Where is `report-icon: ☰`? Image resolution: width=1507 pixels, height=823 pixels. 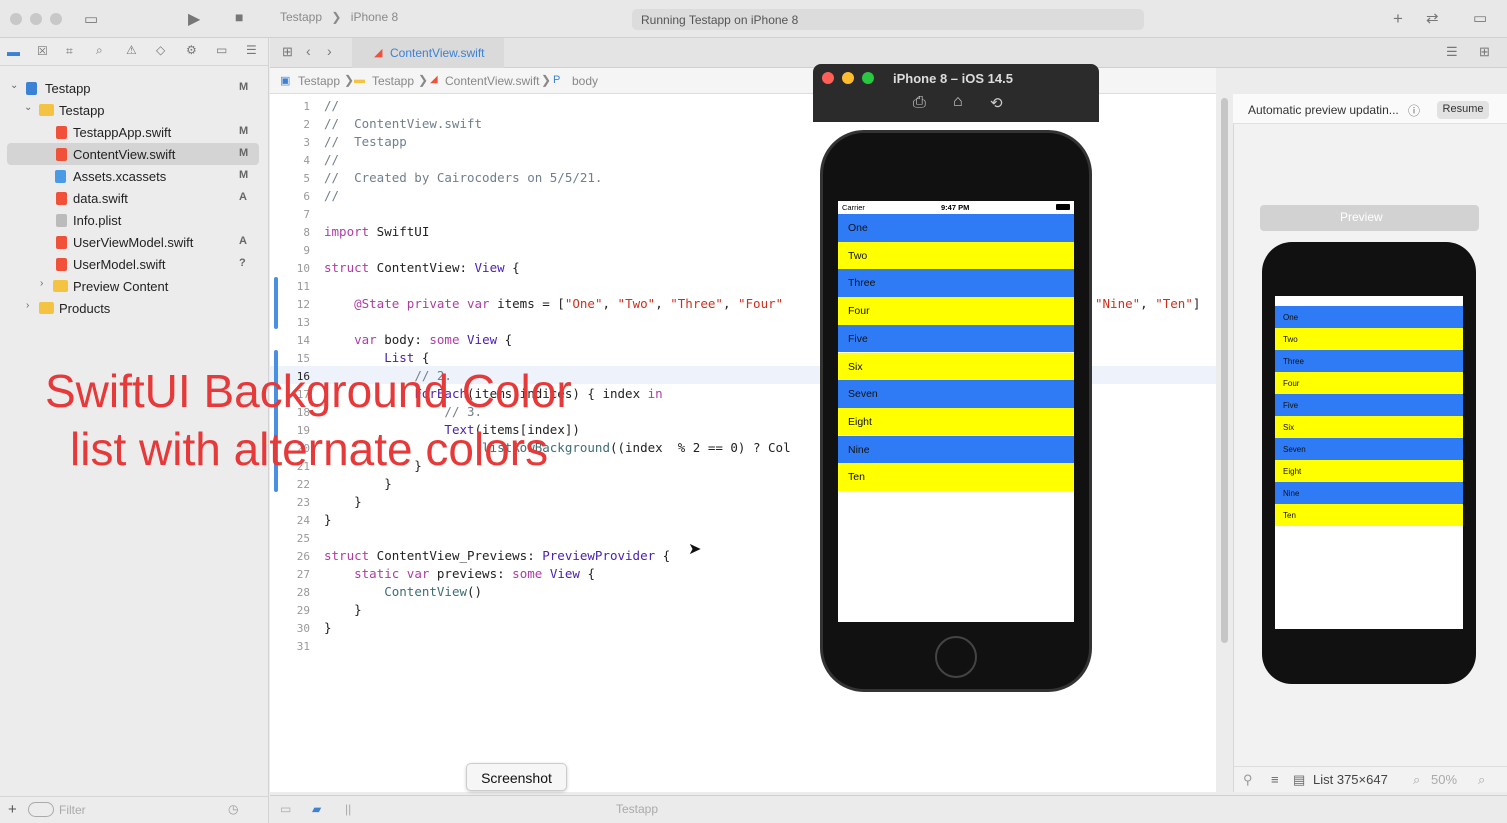
report-icon: ☰ is located at coordinates (251, 50).